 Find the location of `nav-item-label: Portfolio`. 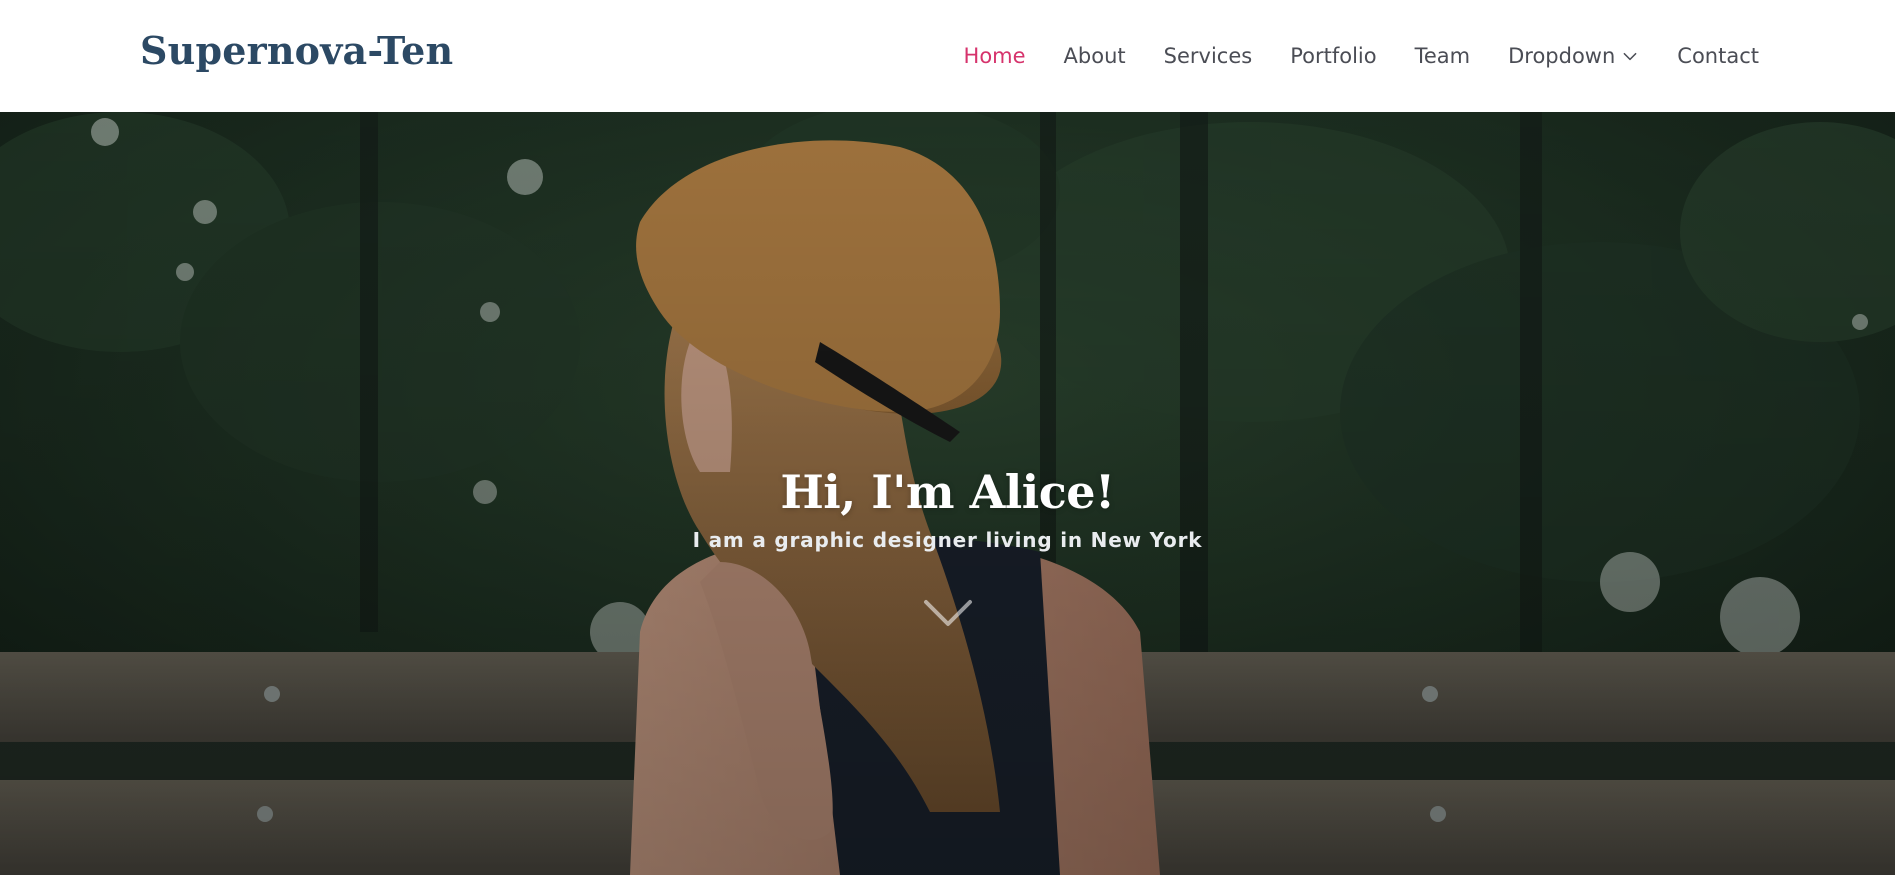

nav-item-label: Portfolio is located at coordinates (1333, 56).